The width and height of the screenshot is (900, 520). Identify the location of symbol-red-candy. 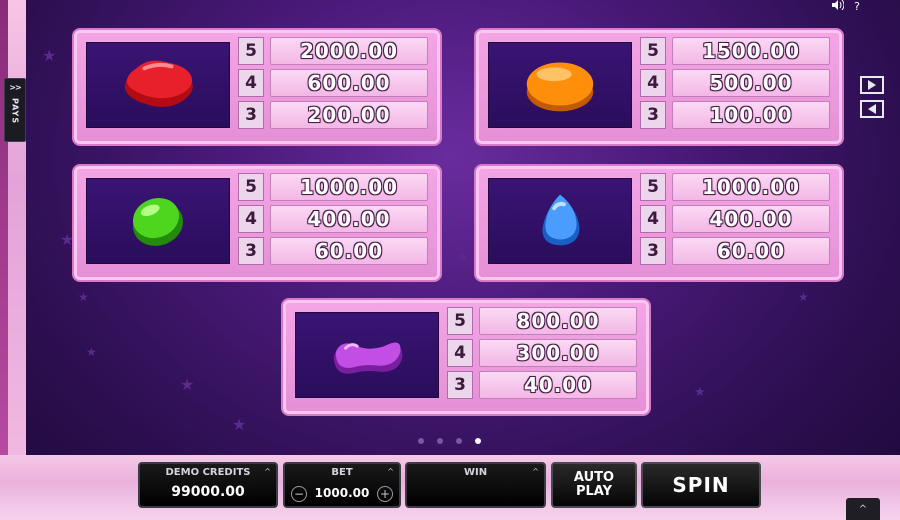
(158, 85).